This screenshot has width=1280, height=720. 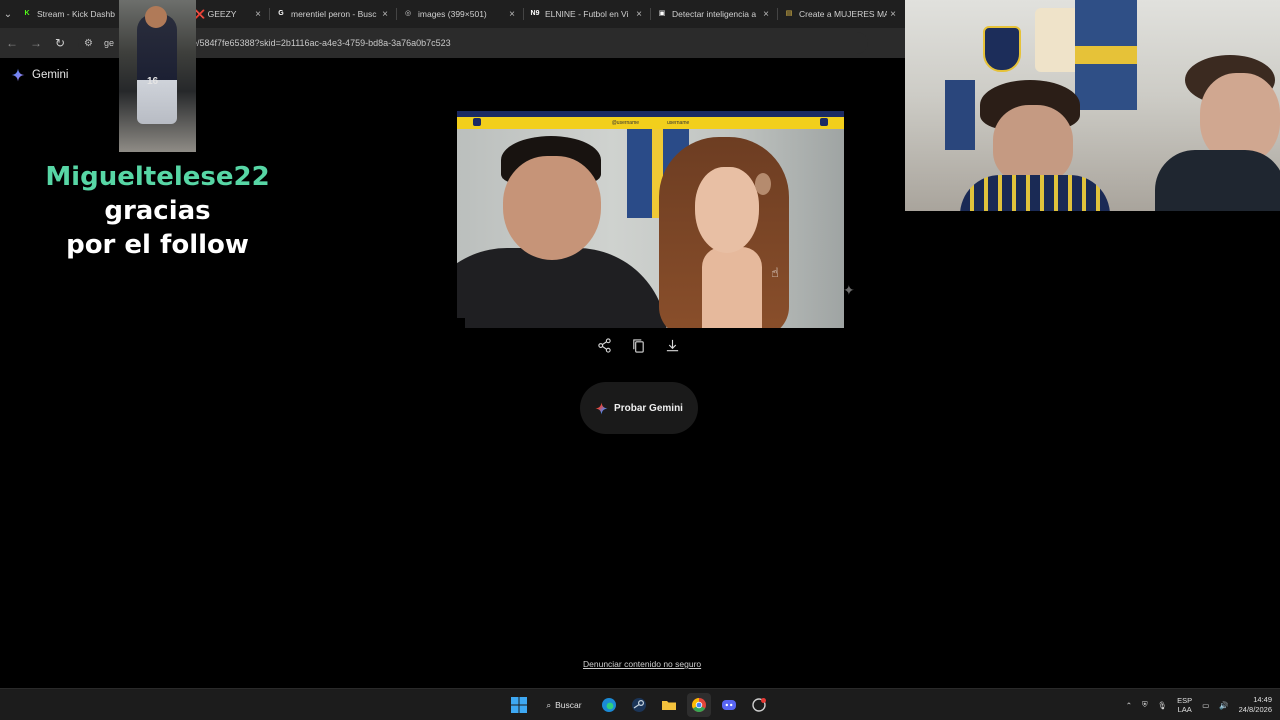 I want to click on banner-tiktok-handle: @username, so click(x=625, y=123).